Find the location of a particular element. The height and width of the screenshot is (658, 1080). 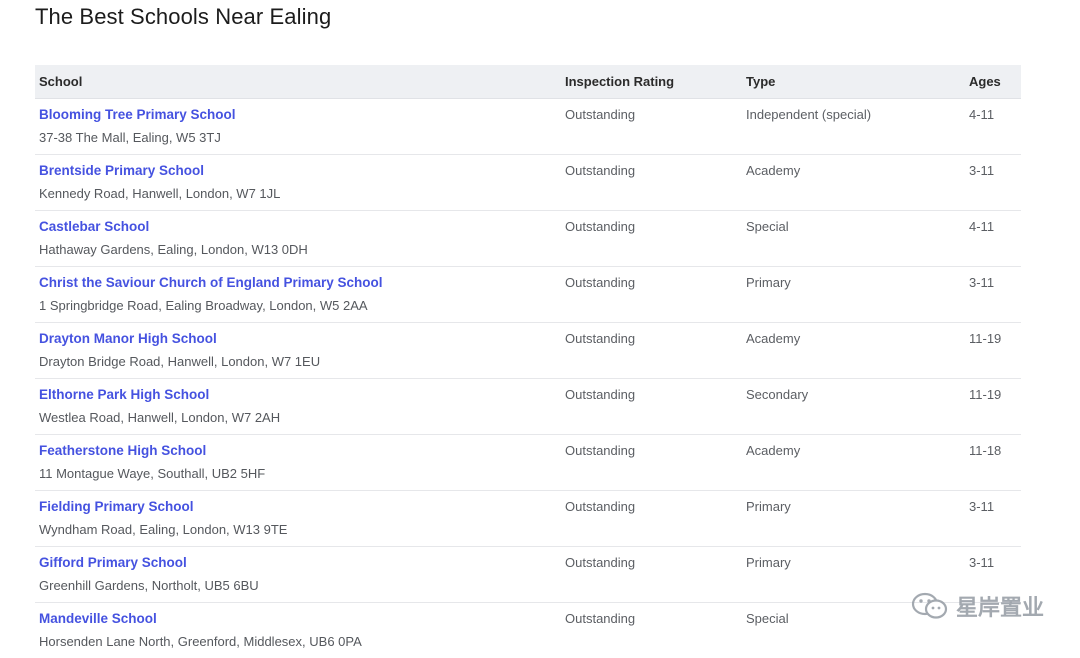

column-header-type: Type is located at coordinates (853, 82).